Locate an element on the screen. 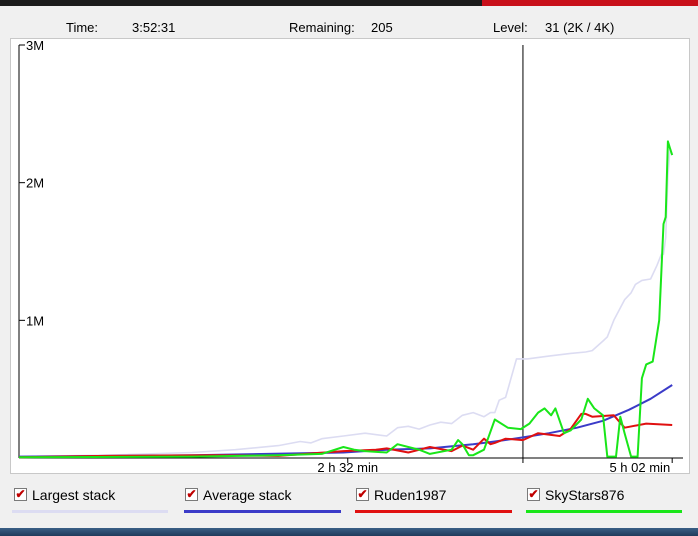 This screenshot has height=536, width=698. window-top-strip is located at coordinates (349, 3).